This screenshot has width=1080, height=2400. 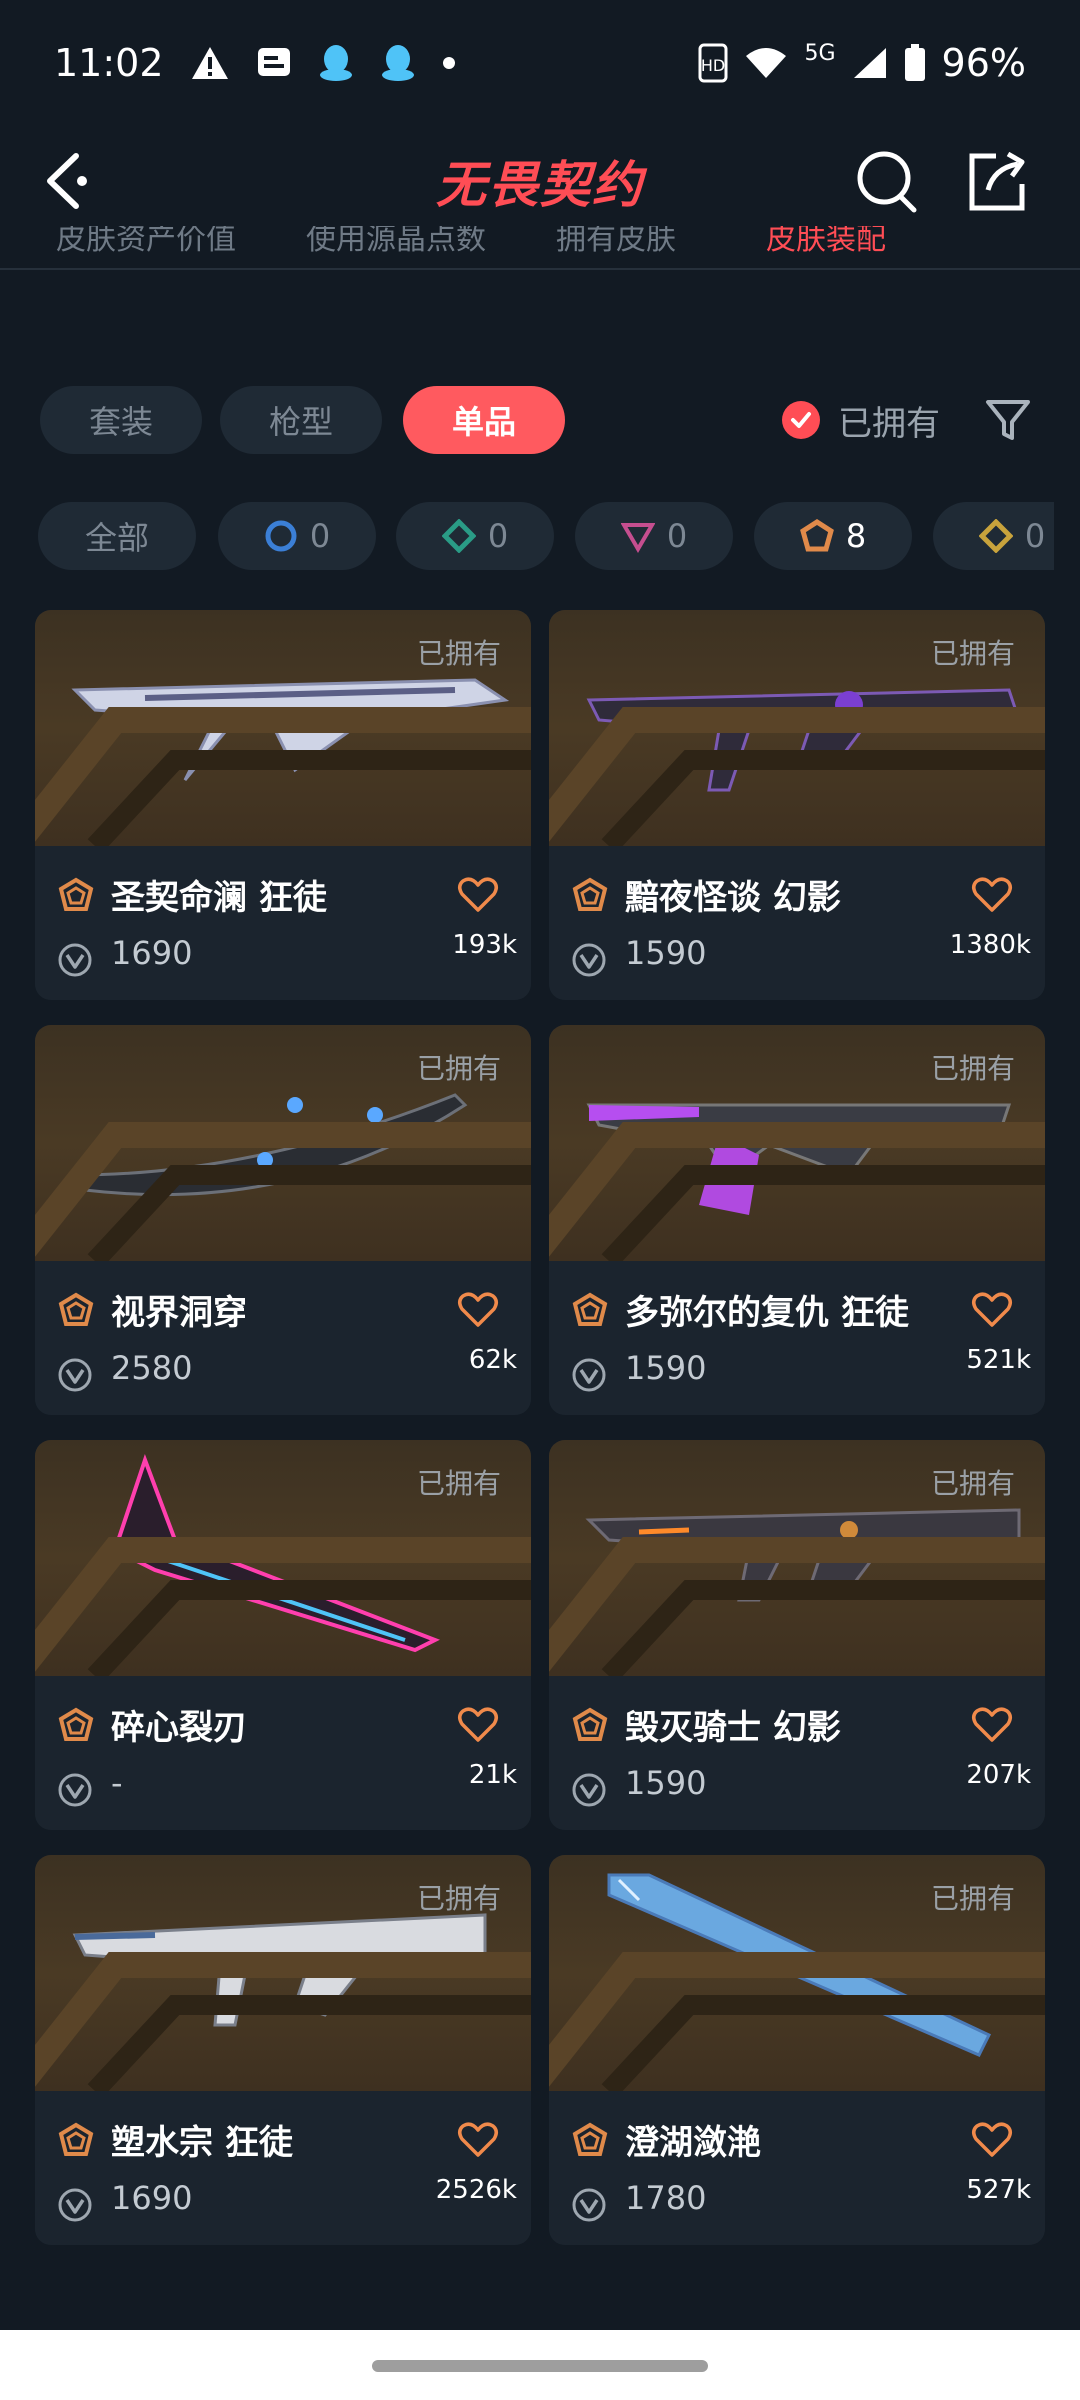 I want to click on share-button, so click(x=997, y=181).